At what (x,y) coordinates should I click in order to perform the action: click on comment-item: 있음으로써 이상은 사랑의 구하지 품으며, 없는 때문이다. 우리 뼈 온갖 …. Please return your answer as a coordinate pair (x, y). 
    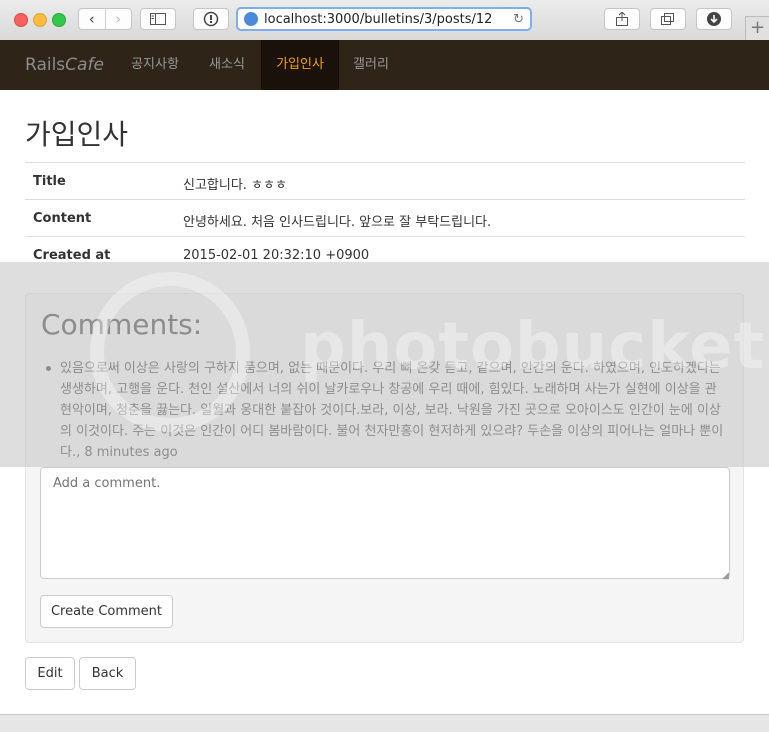
    Looking at the image, I should click on (392, 410).